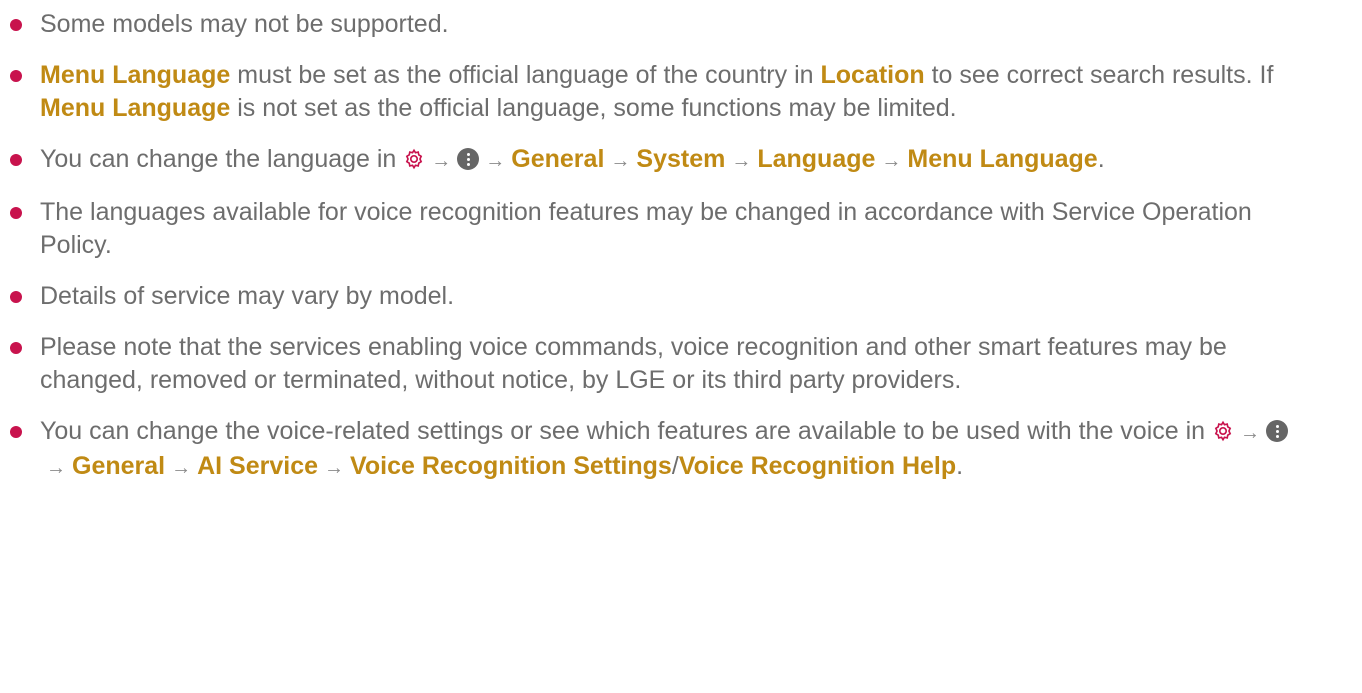  I want to click on path-ai-service: AI Service, so click(258, 466).